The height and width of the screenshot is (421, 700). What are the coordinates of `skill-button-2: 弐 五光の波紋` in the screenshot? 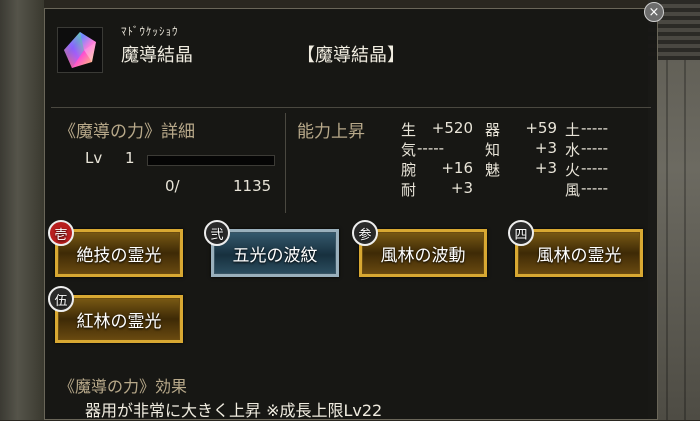 It's located at (271, 248).